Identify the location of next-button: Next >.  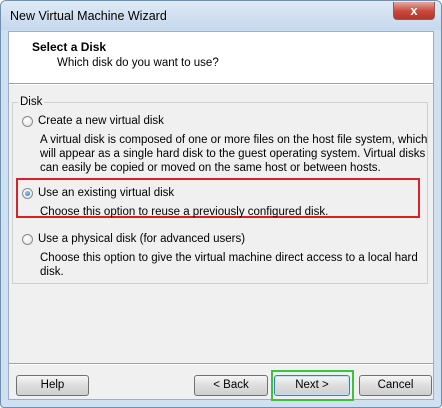
(312, 385).